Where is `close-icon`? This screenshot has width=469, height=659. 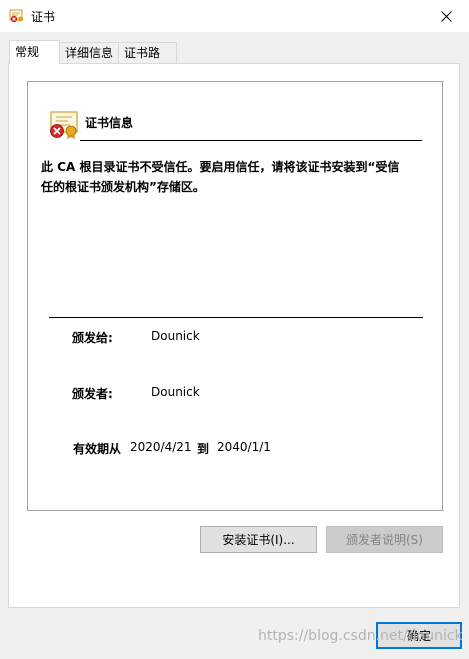 close-icon is located at coordinates (446, 16).